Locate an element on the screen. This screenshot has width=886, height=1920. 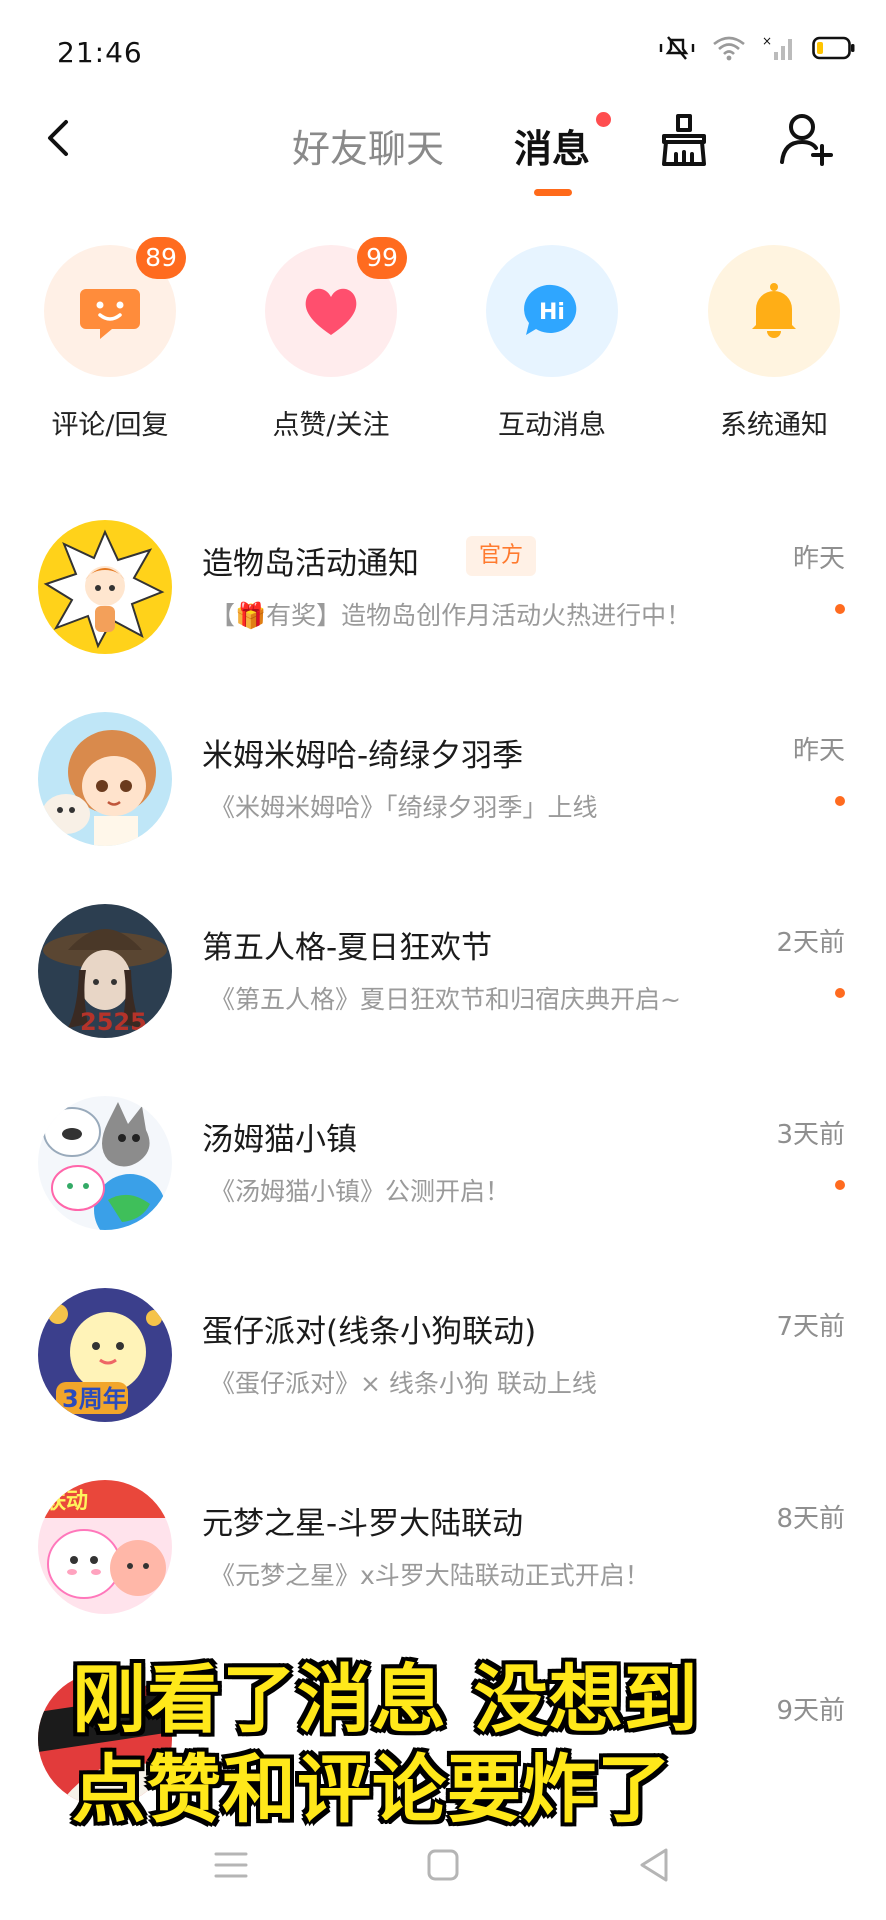
mute-vibrate-icon is located at coordinates (677, 48).